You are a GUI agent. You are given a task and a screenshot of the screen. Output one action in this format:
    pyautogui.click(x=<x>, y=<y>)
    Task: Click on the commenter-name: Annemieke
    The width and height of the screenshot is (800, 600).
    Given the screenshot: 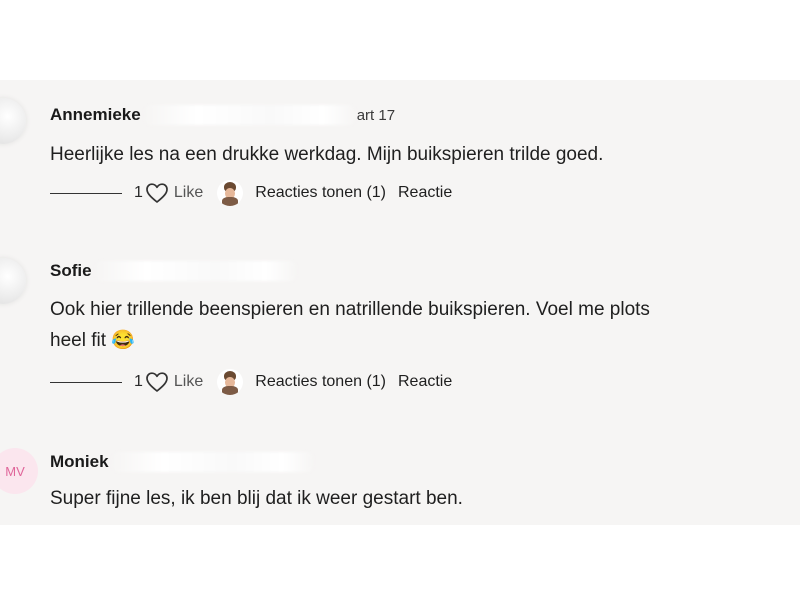 What is the action you would take?
    pyautogui.click(x=95, y=115)
    